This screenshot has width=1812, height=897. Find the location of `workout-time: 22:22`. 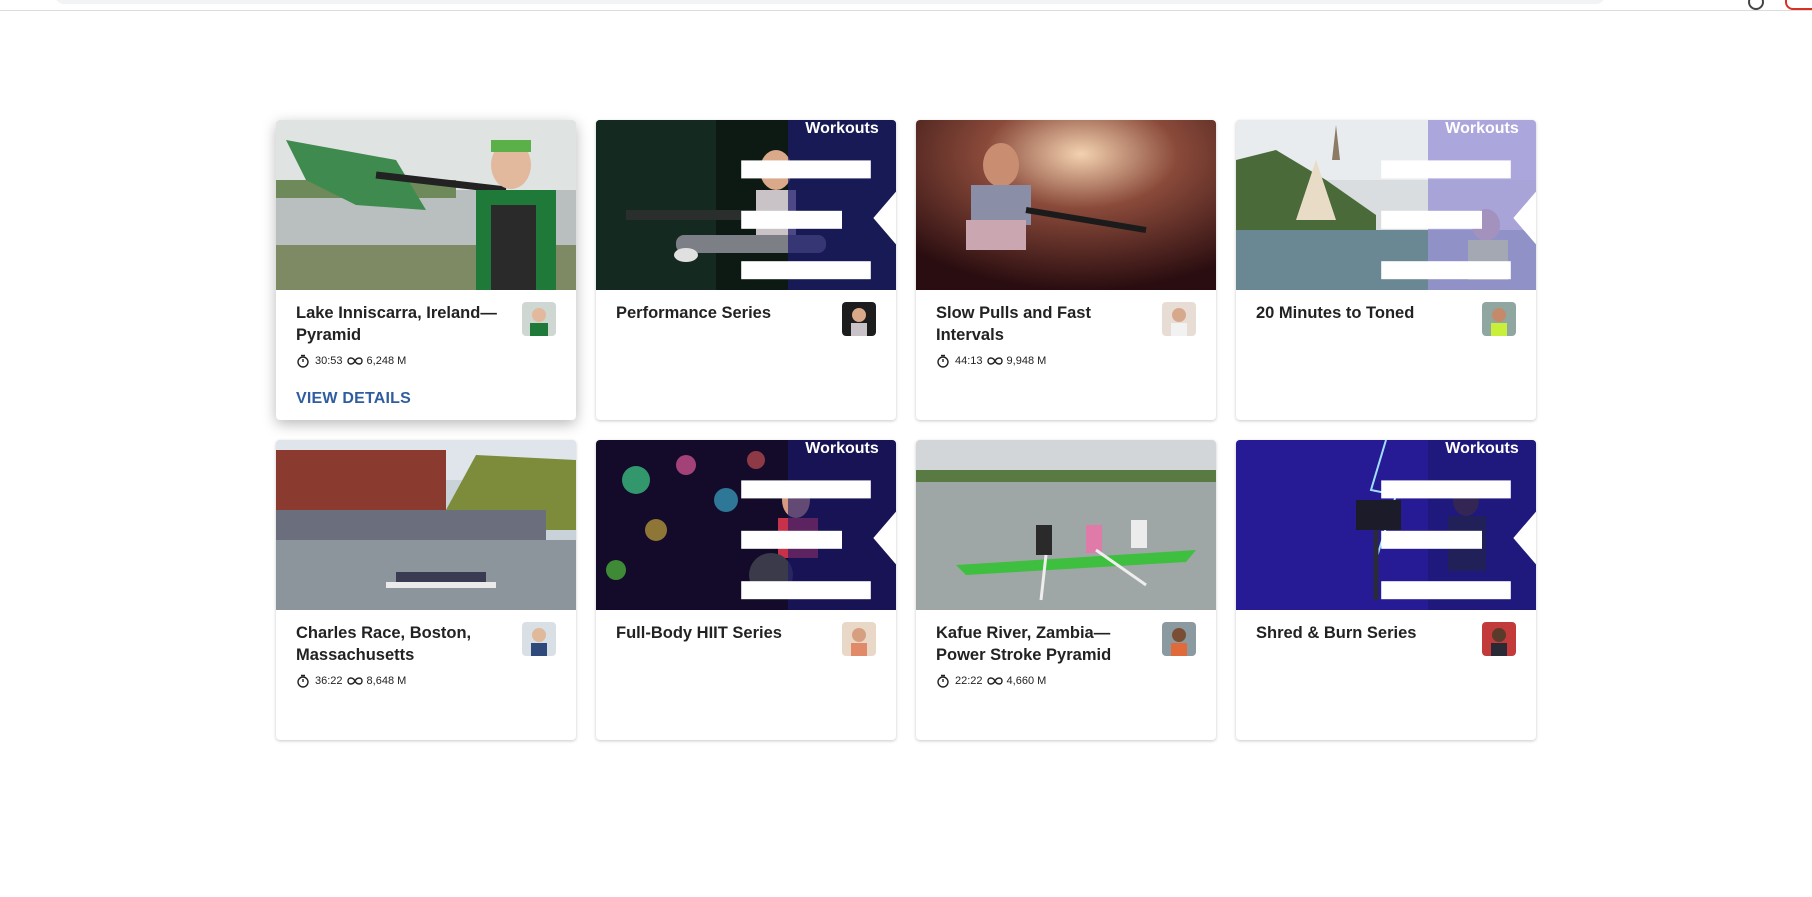

workout-time: 22:22 is located at coordinates (969, 681).